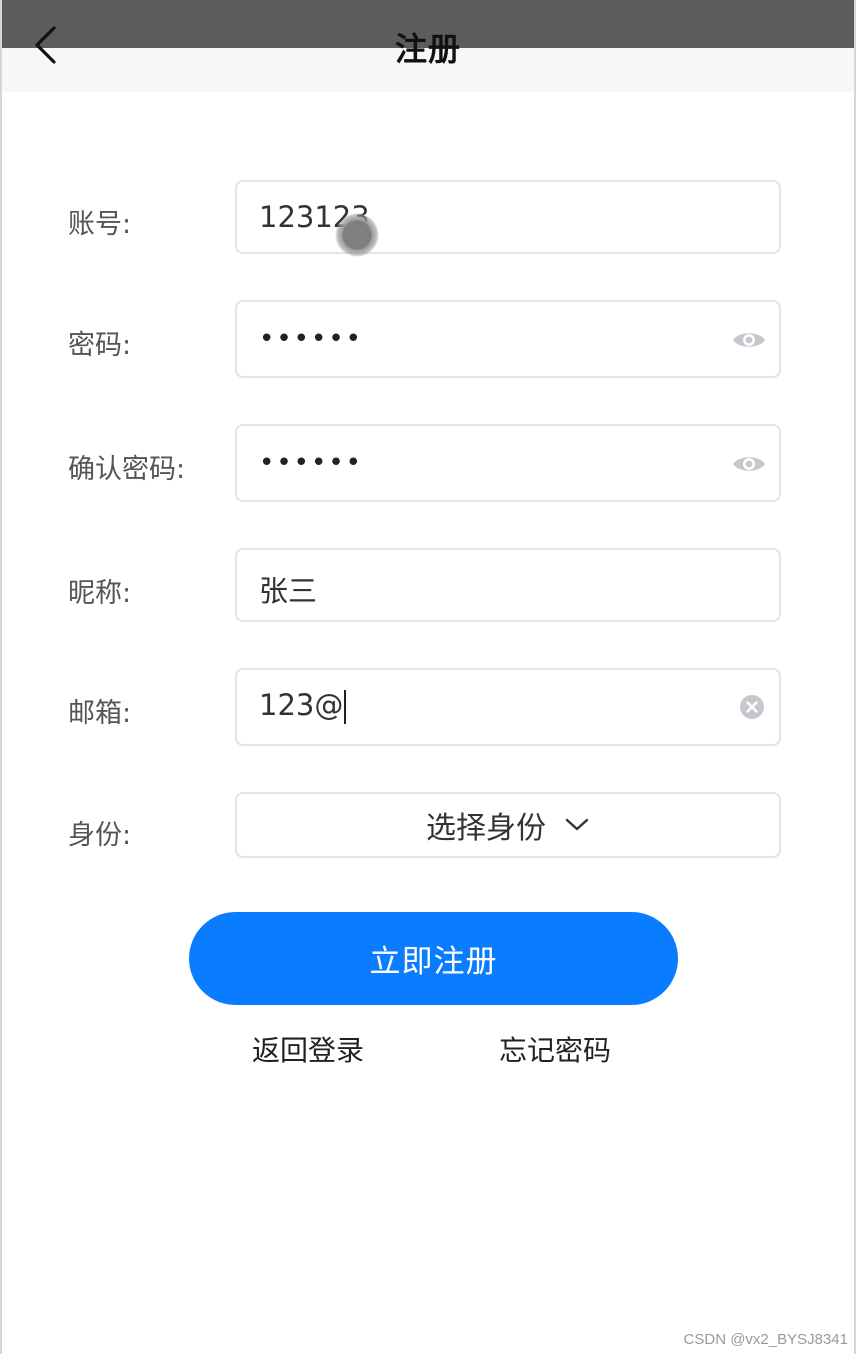  Describe the element at coordinates (127, 469) in the screenshot. I see `confirm-password-label: 确认密码:` at that location.